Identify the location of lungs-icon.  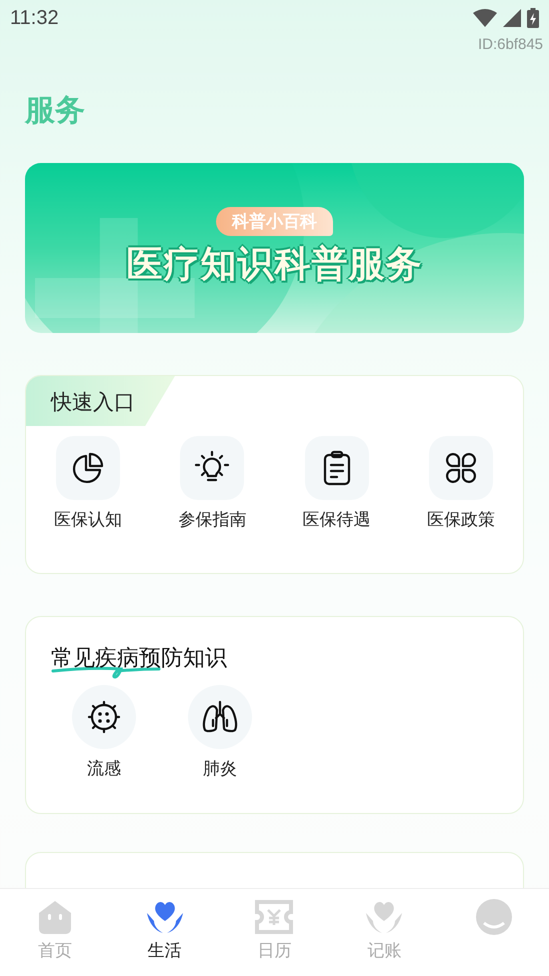
(220, 717).